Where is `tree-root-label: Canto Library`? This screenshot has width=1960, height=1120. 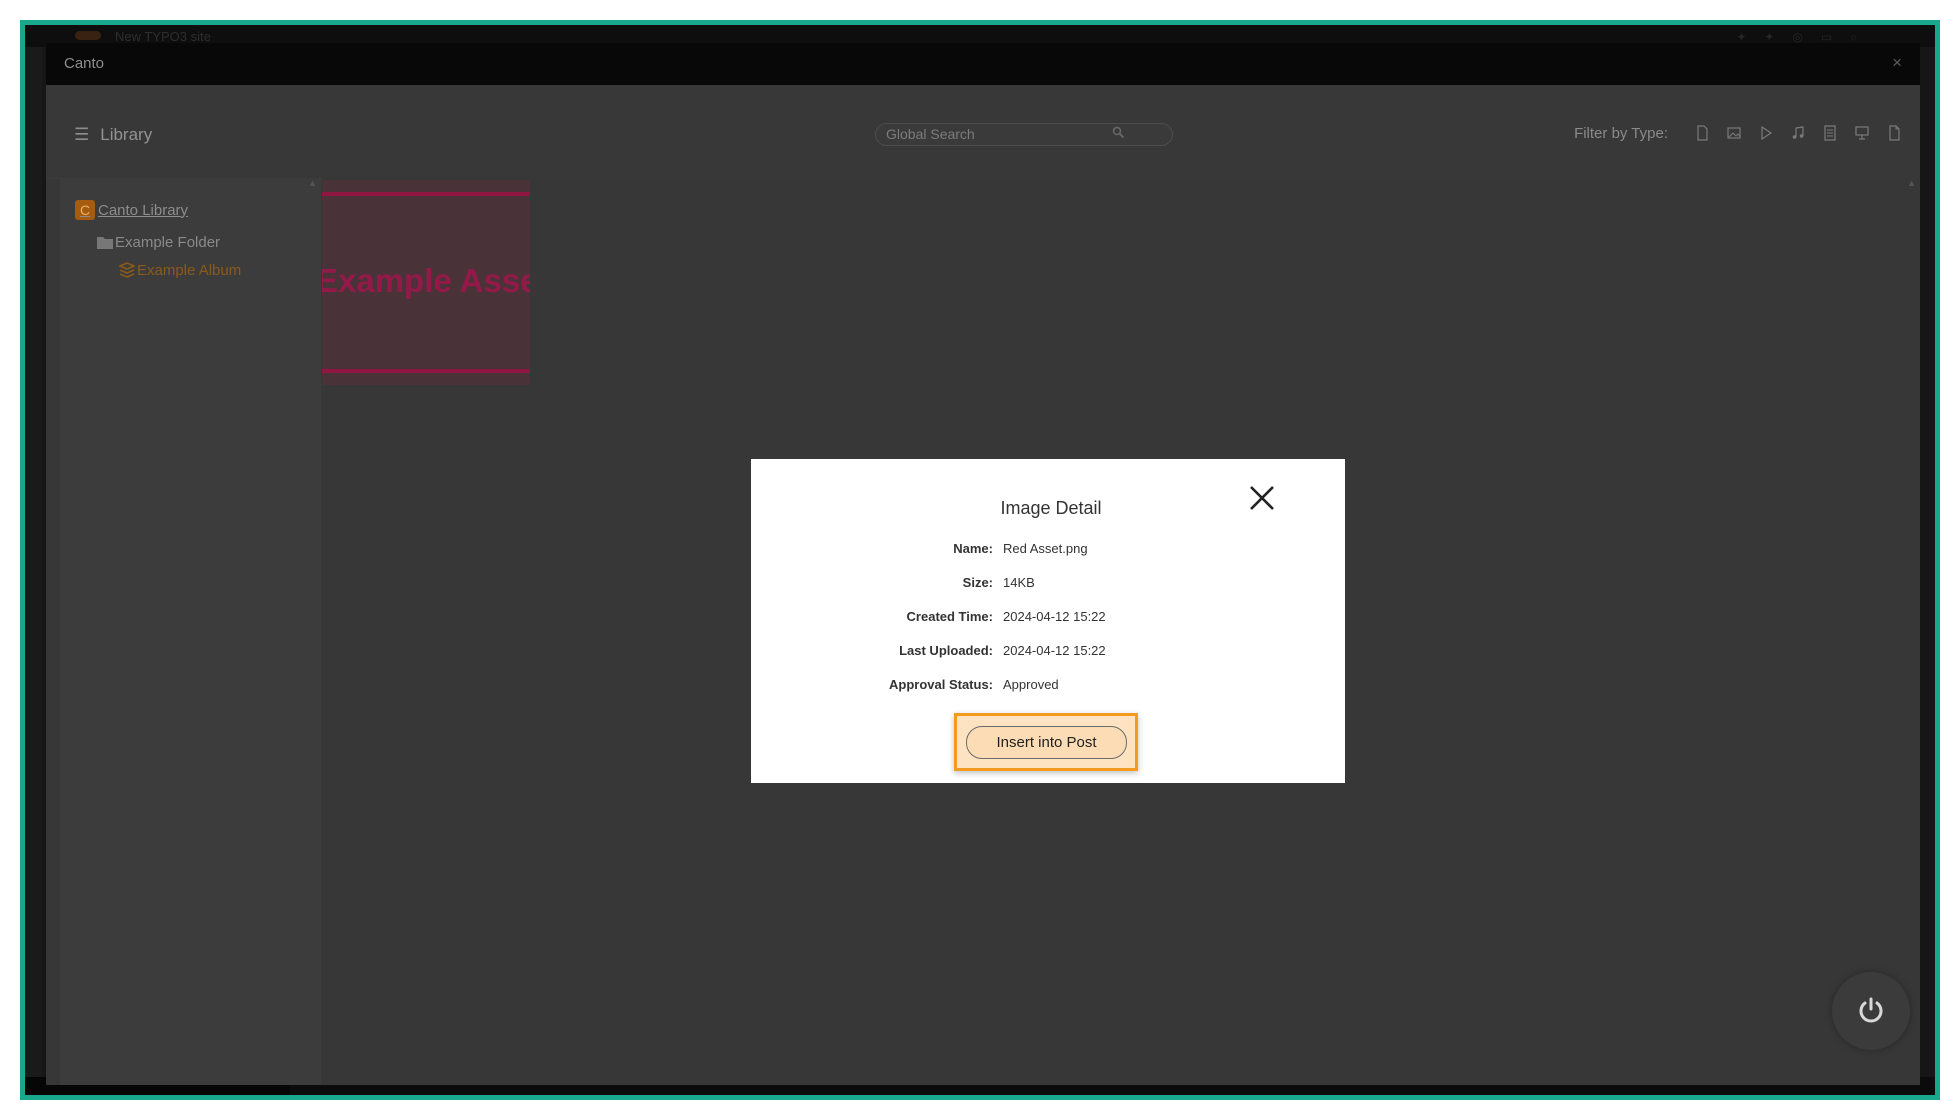 tree-root-label: Canto Library is located at coordinates (143, 210).